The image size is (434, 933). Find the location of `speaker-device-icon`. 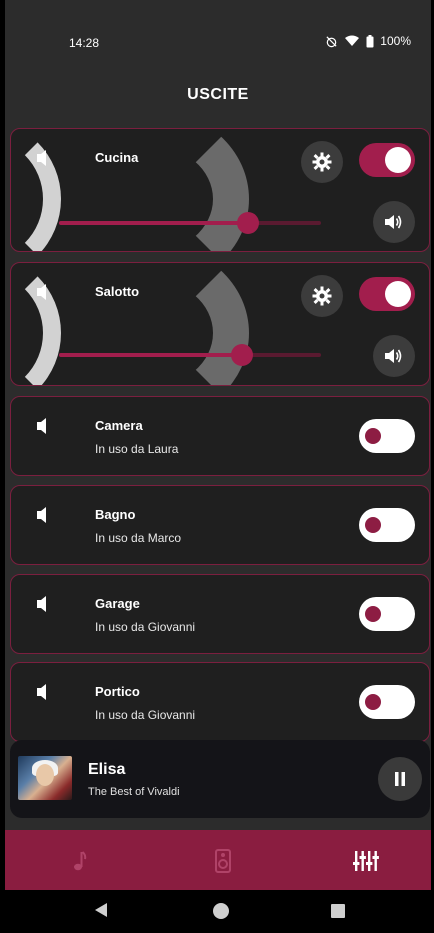

speaker-device-icon is located at coordinates (223, 861).